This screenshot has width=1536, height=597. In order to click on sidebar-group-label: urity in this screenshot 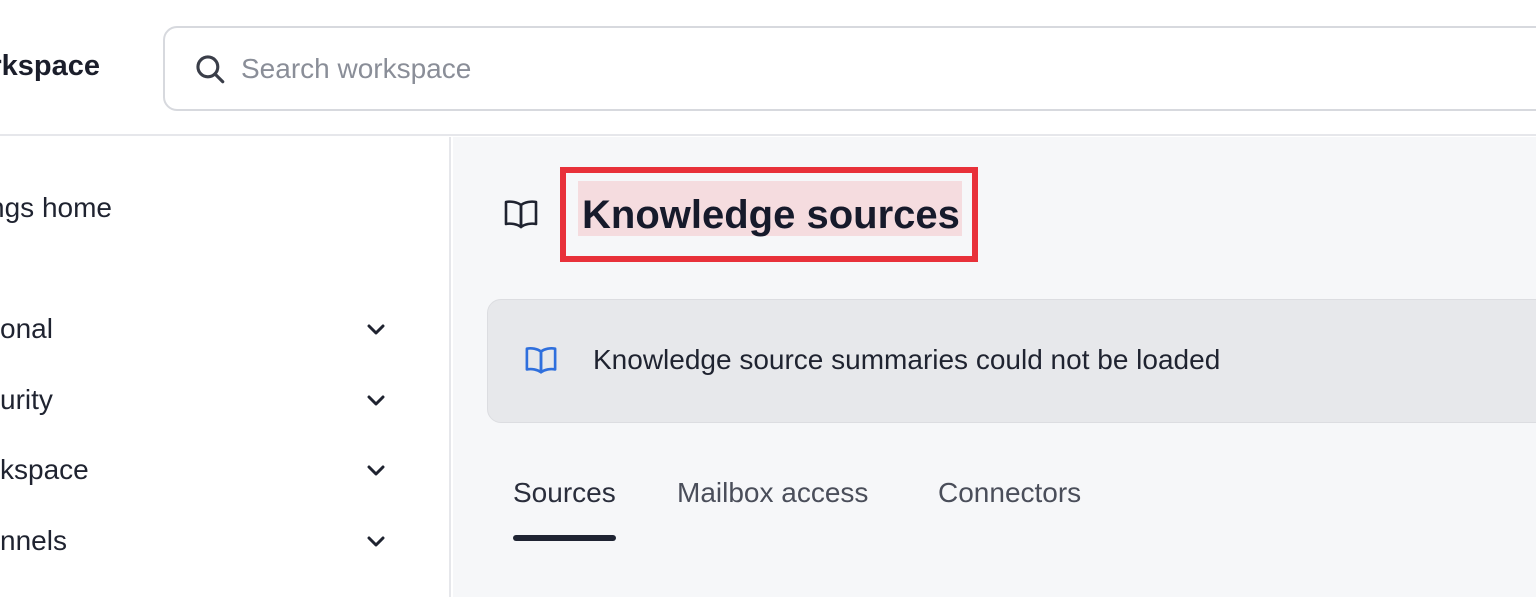, I will do `click(26, 399)`.